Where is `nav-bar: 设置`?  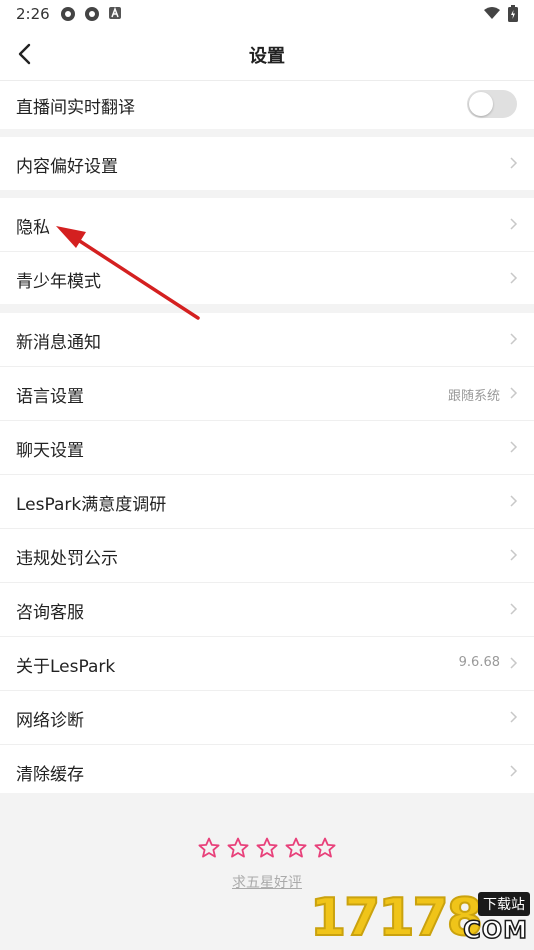
nav-bar: 设置 is located at coordinates (267, 54).